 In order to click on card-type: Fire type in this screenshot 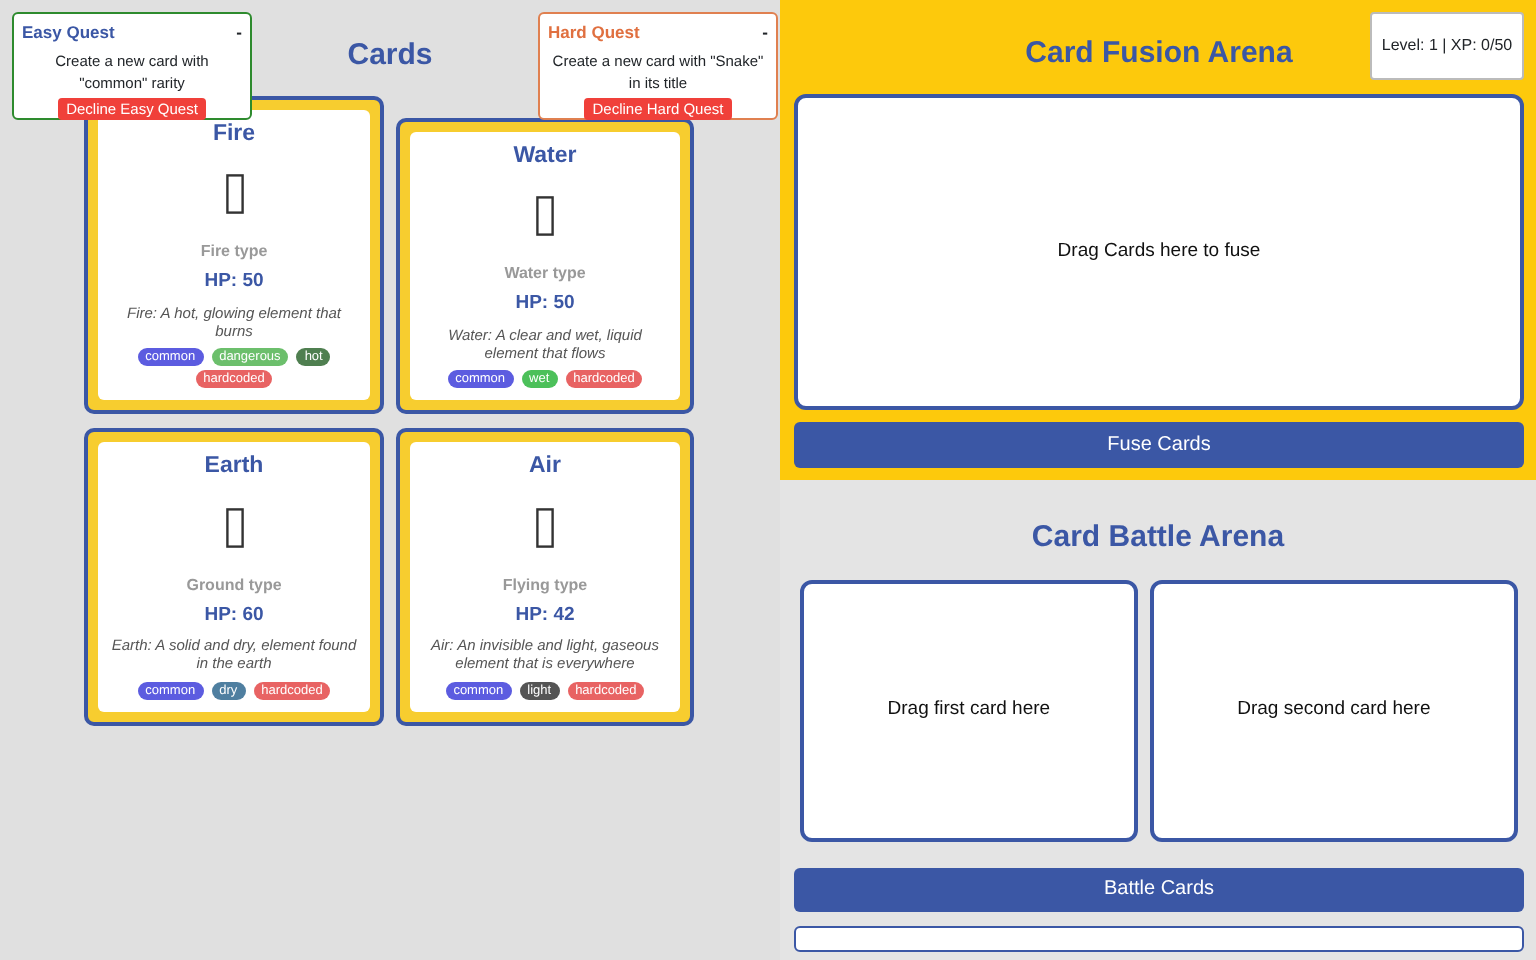, I will do `click(234, 251)`.